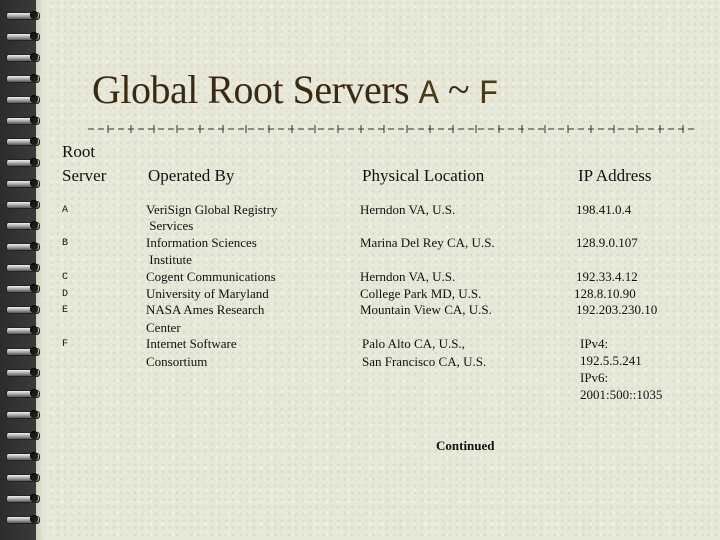 This screenshot has height=540, width=720. Describe the element at coordinates (212, 209) in the screenshot. I see `operator-line: VeriSign Global Registry` at that location.